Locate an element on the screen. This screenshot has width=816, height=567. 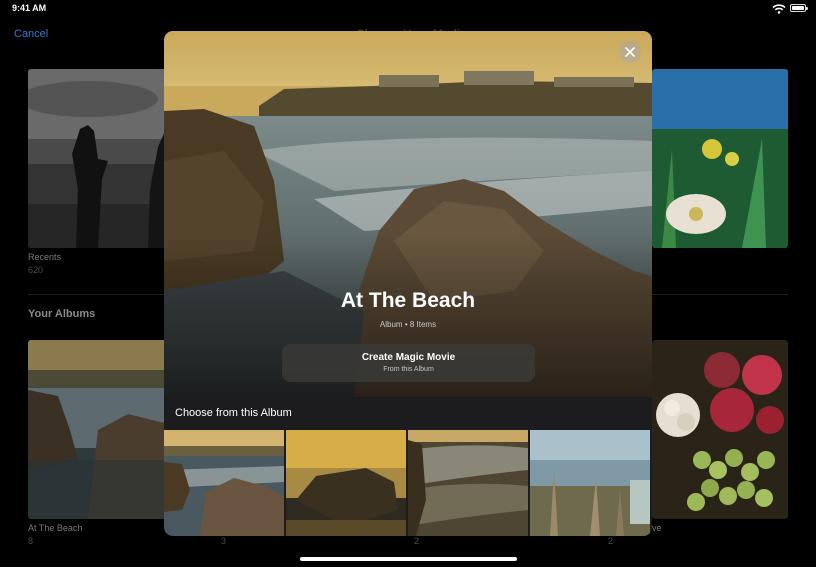
album-count-at-the-beach: 8 is located at coordinates (31, 541).